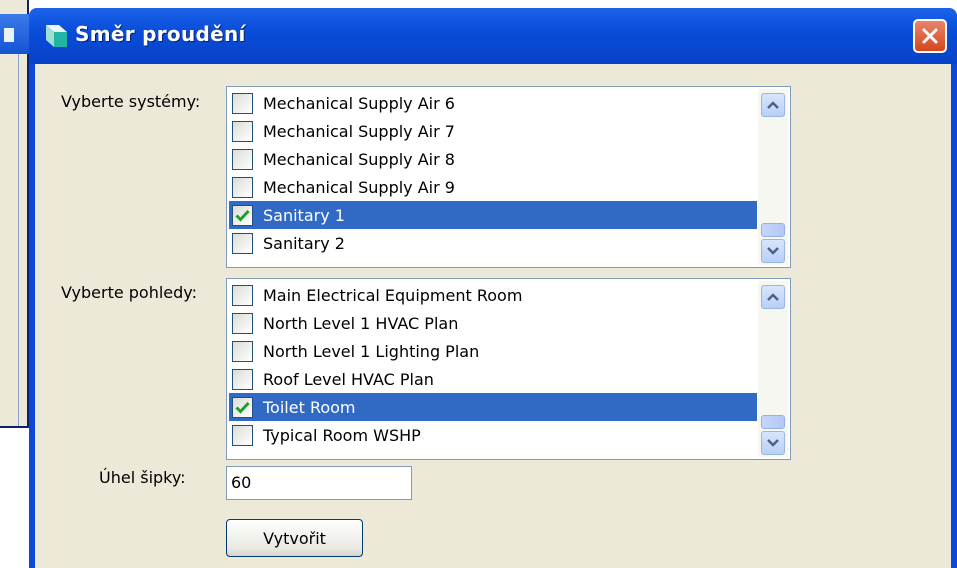 The width and height of the screenshot is (957, 568). I want to click on systems-scroll-down-button, so click(773, 251).